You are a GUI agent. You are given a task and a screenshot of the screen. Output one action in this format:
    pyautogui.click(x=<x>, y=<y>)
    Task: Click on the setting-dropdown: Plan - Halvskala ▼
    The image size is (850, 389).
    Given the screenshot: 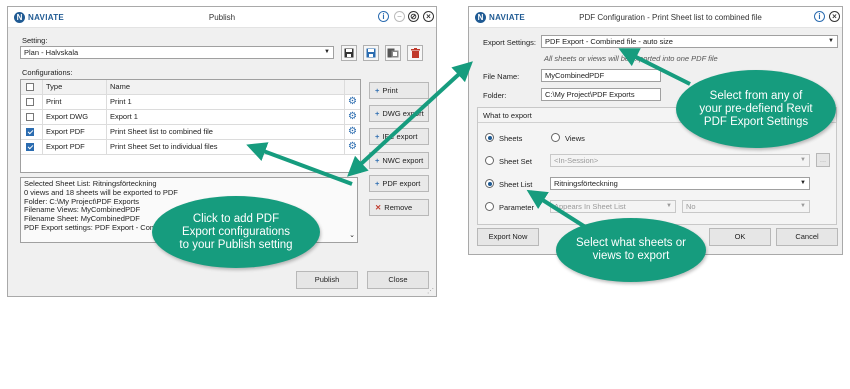 What is the action you would take?
    pyautogui.click(x=177, y=52)
    